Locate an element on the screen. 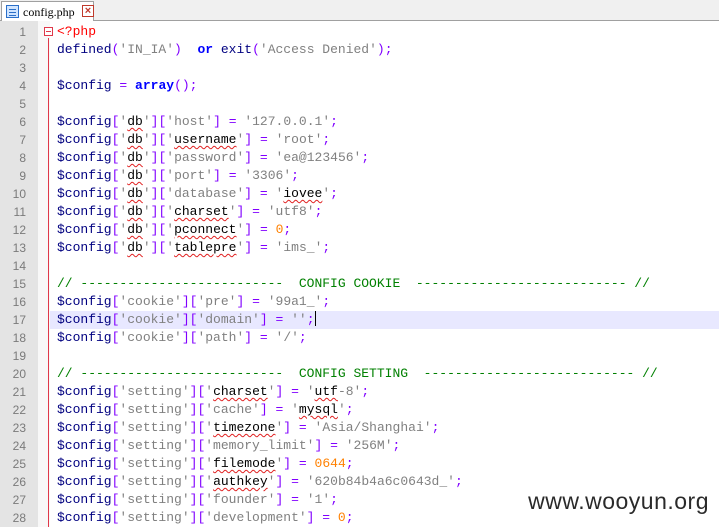  code-line: $config['db']['tablepre'] = 'ims_'; is located at coordinates (357, 248).